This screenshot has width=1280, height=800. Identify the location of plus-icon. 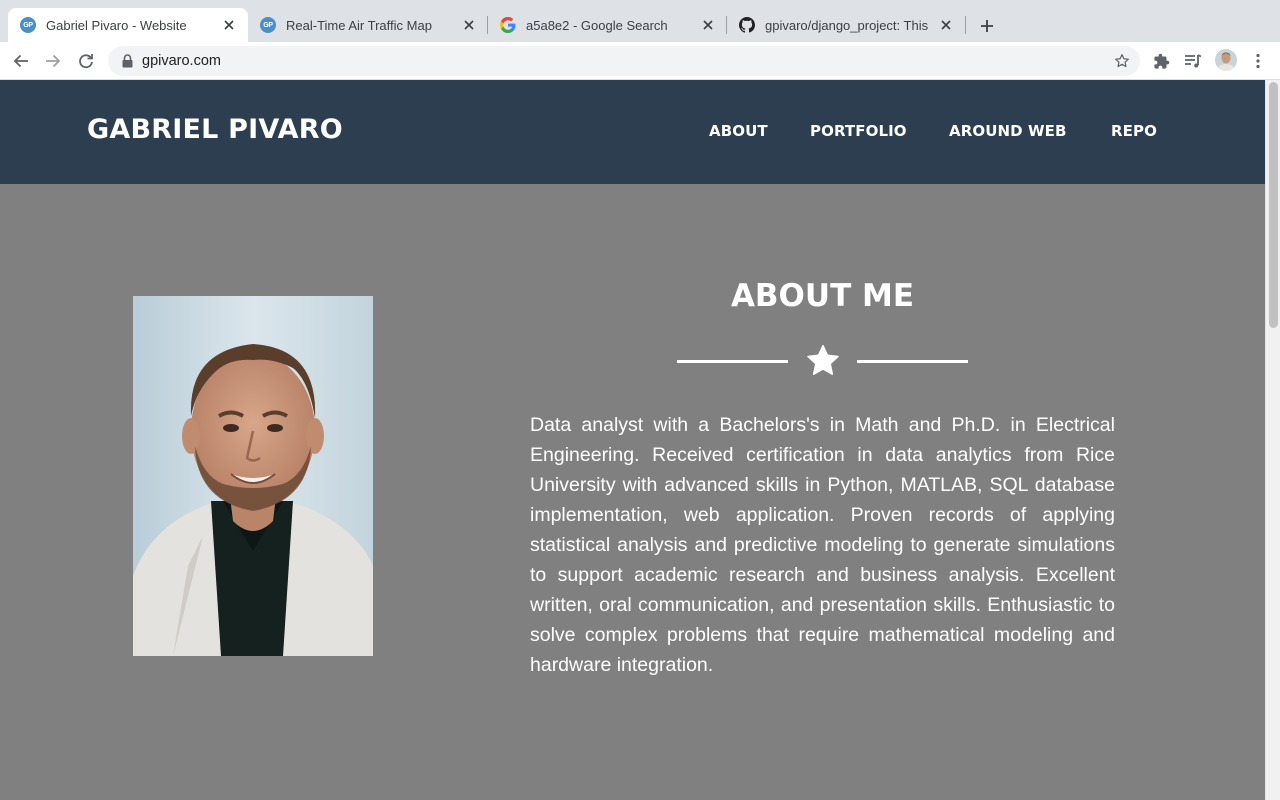
(987, 26).